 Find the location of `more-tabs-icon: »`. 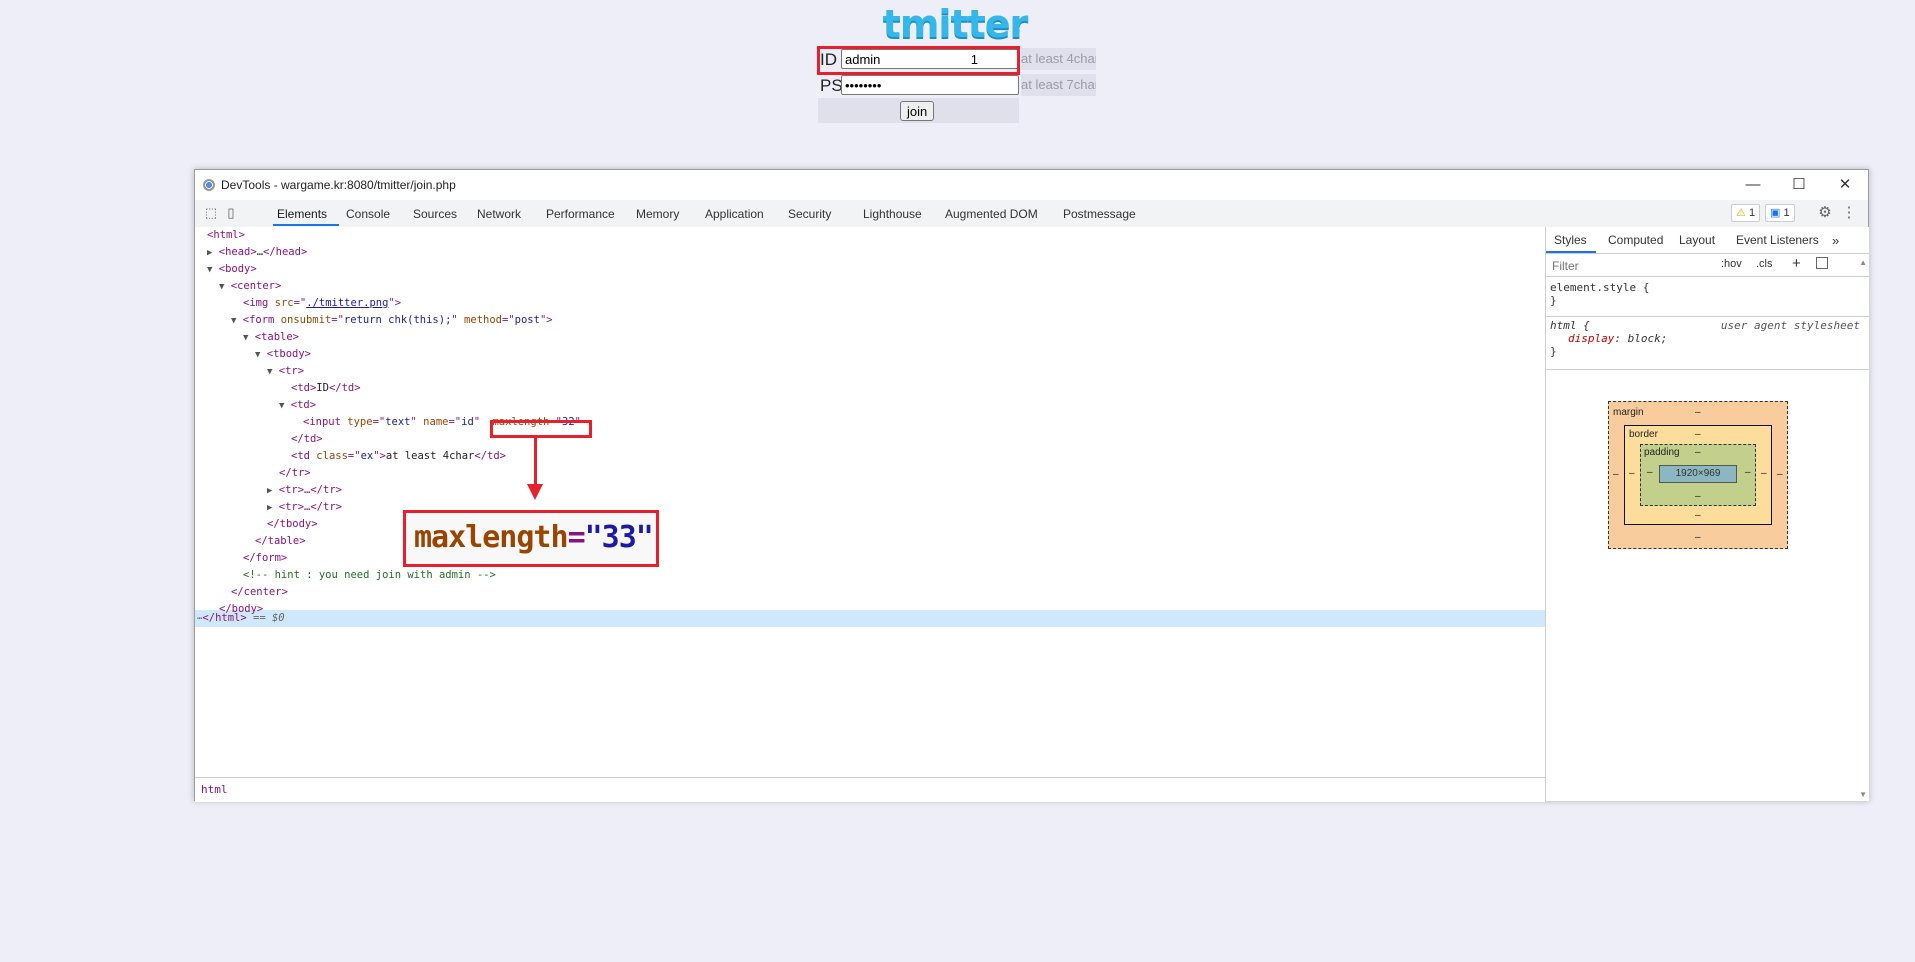

more-tabs-icon: » is located at coordinates (1835, 240).